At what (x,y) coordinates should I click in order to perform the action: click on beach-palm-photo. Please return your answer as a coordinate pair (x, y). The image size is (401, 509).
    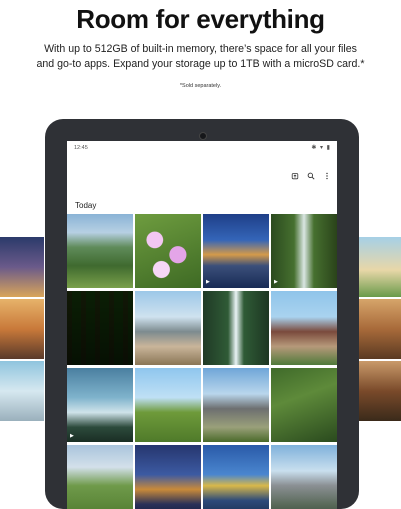
    Looking at the image, I should click on (379, 267).